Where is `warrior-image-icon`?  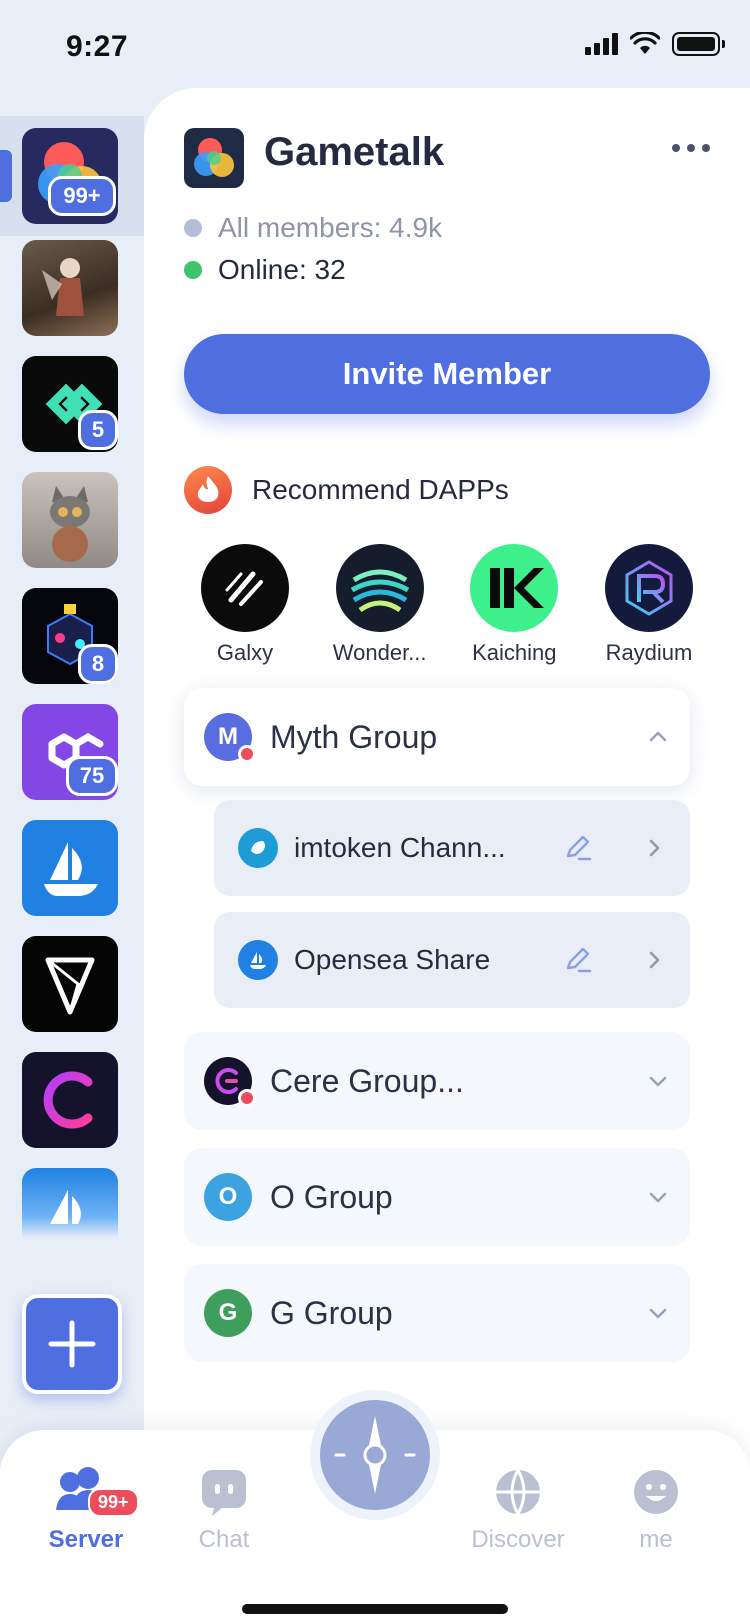 warrior-image-icon is located at coordinates (63, 287).